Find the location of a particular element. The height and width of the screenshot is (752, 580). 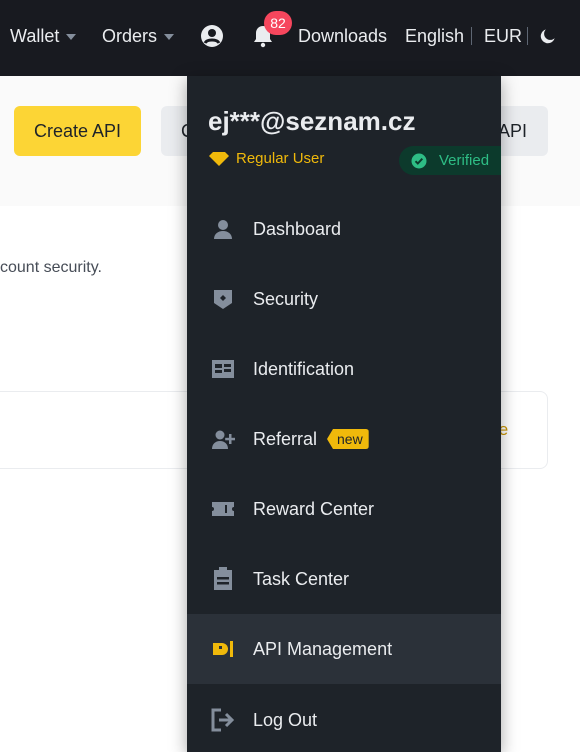

menu-item-label: Security is located at coordinates (286, 298).